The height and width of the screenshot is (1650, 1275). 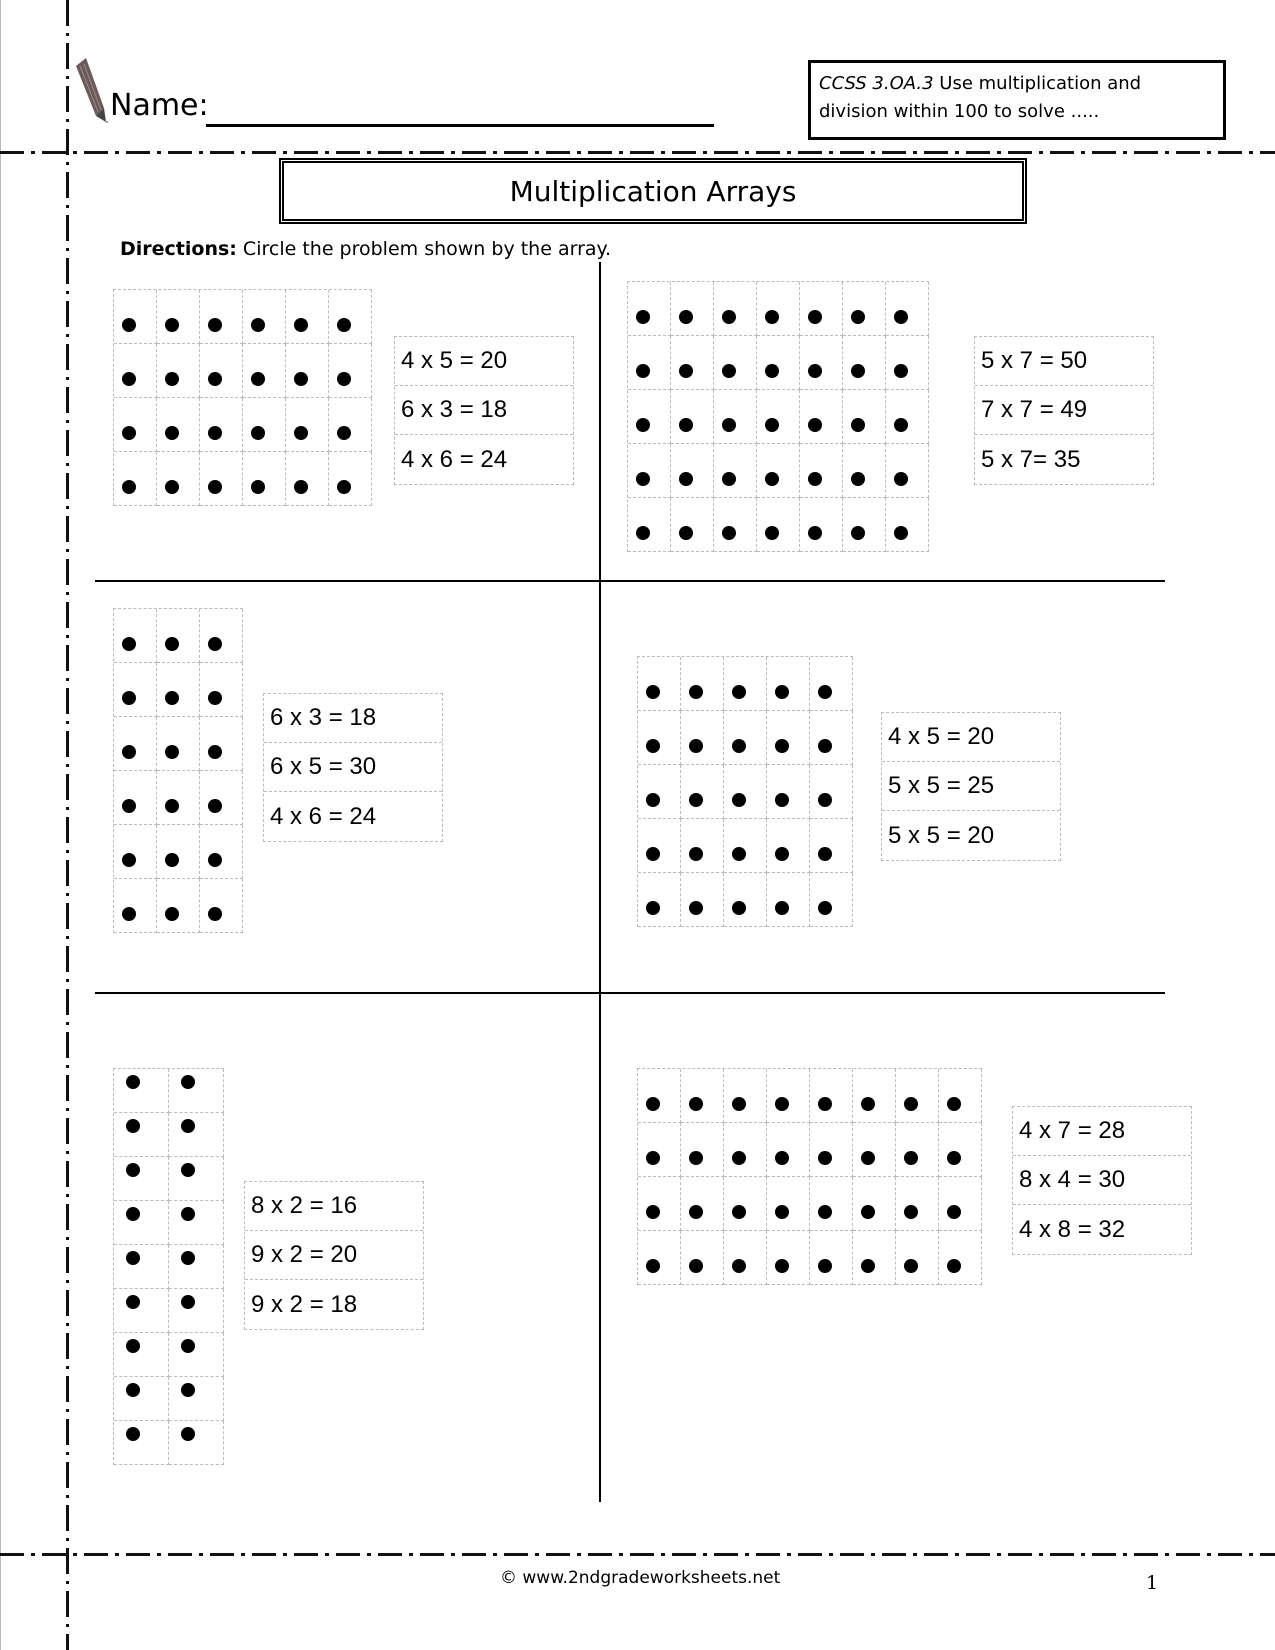 I want to click on standard-line-1: CCSS 3.OA.3 Use multiplication and, so click(x=980, y=83).